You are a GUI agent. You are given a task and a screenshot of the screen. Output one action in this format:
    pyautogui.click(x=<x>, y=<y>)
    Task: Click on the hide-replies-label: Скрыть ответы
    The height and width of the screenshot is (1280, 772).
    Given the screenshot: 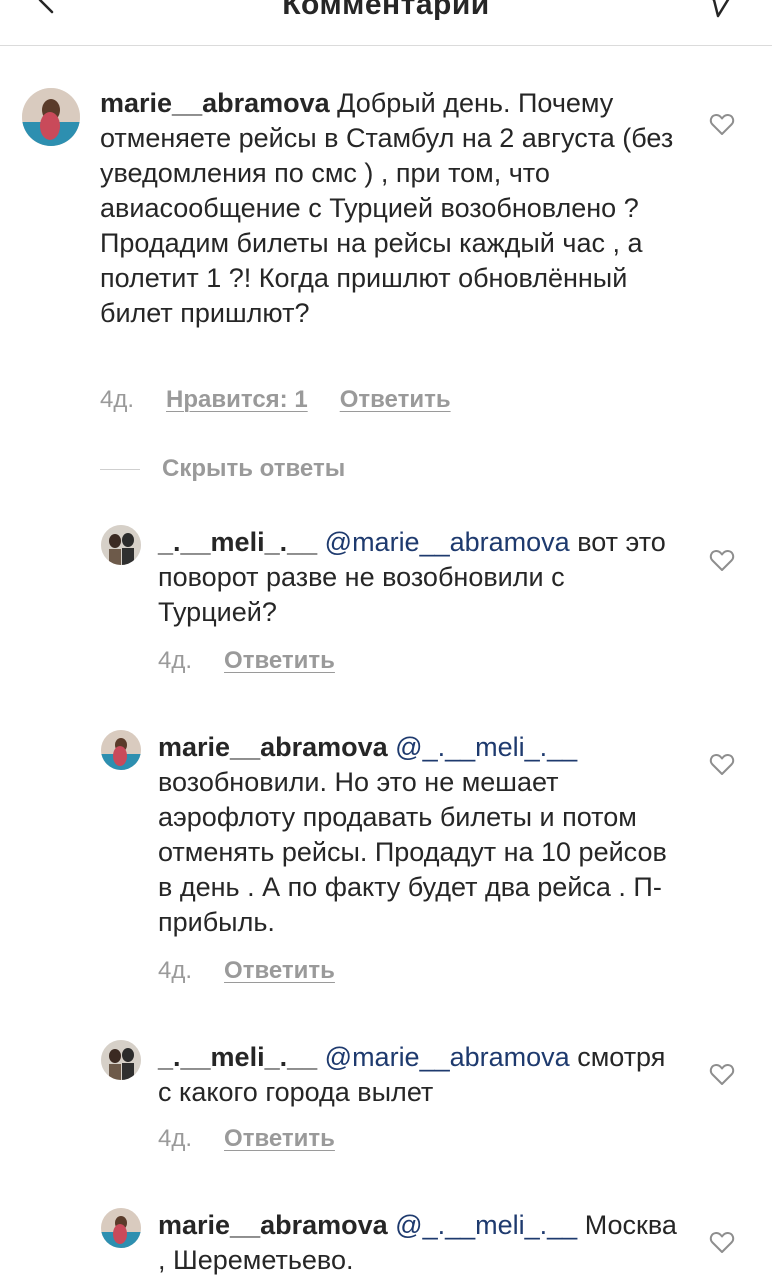 What is the action you would take?
    pyautogui.click(x=253, y=469)
    